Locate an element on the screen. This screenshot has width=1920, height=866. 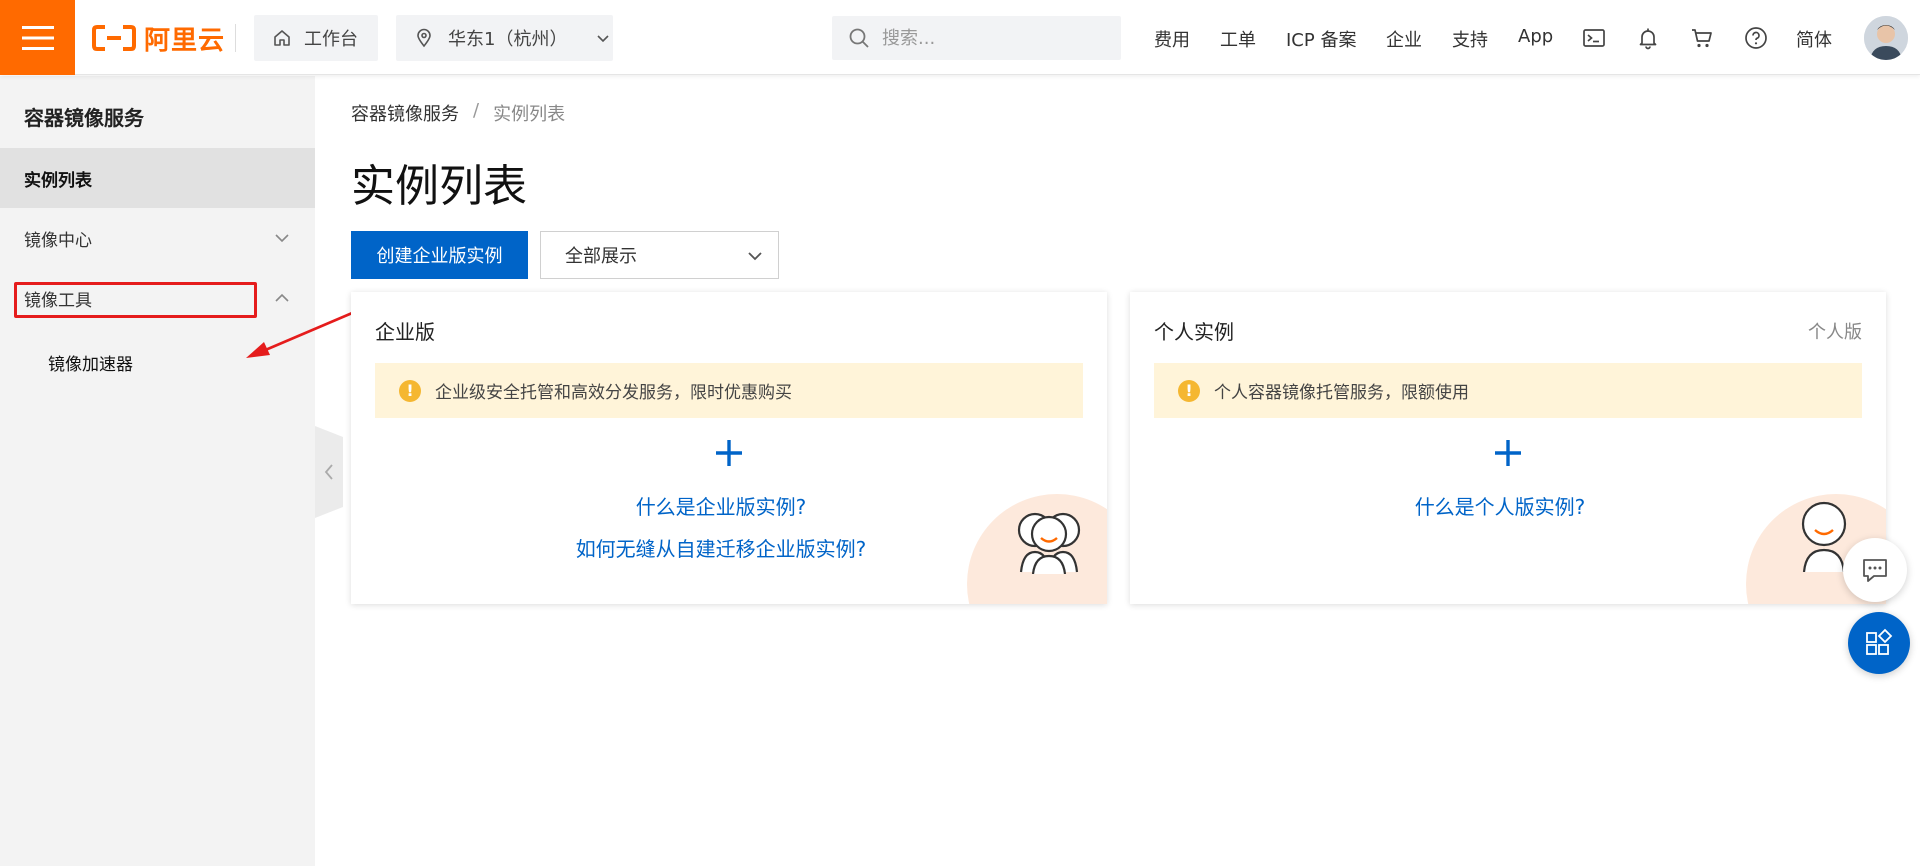
search-input is located at coordinates (992, 38).